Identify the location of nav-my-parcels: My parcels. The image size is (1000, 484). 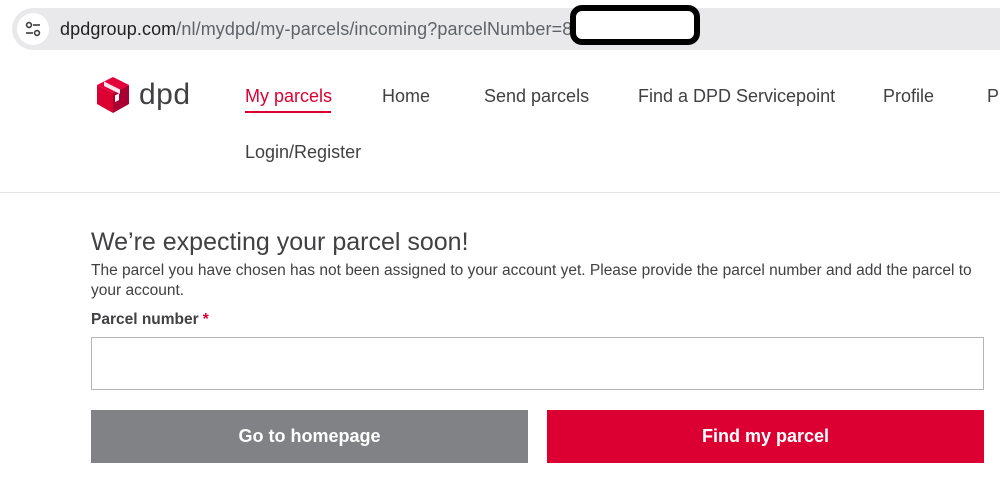
(289, 99).